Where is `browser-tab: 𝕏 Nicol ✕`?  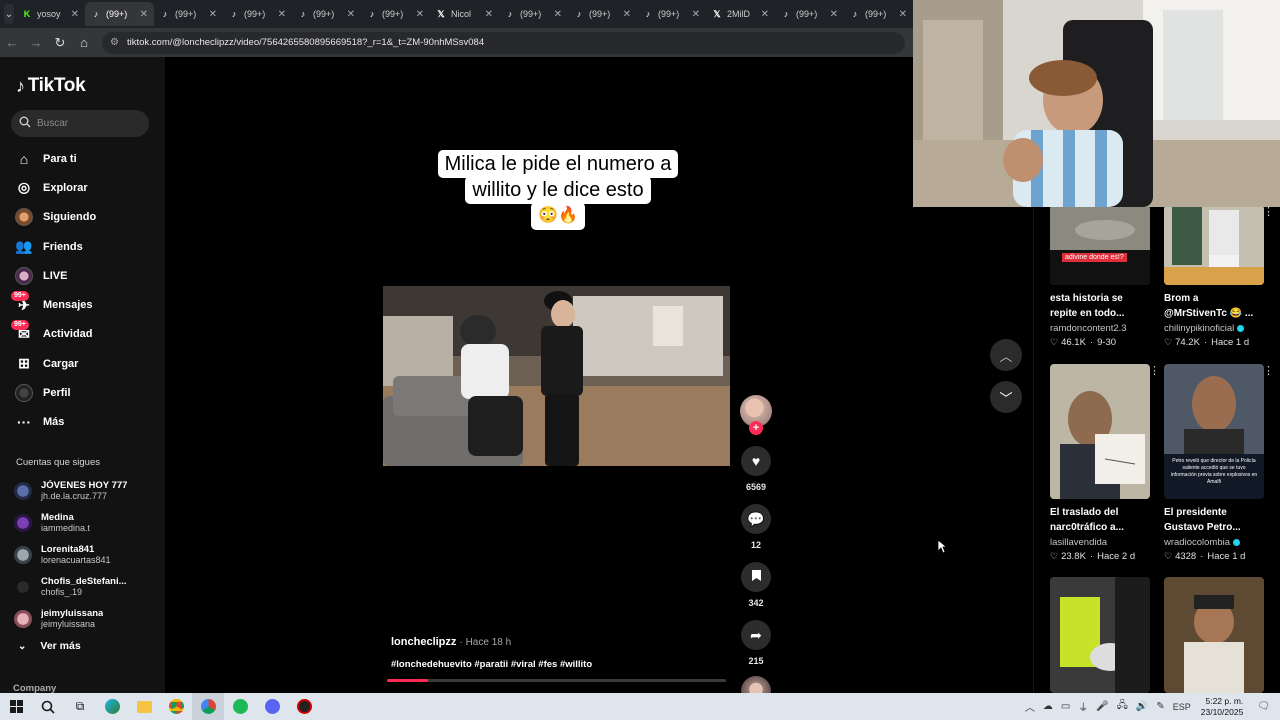 browser-tab: 𝕏 Nicol ✕ is located at coordinates (464, 14).